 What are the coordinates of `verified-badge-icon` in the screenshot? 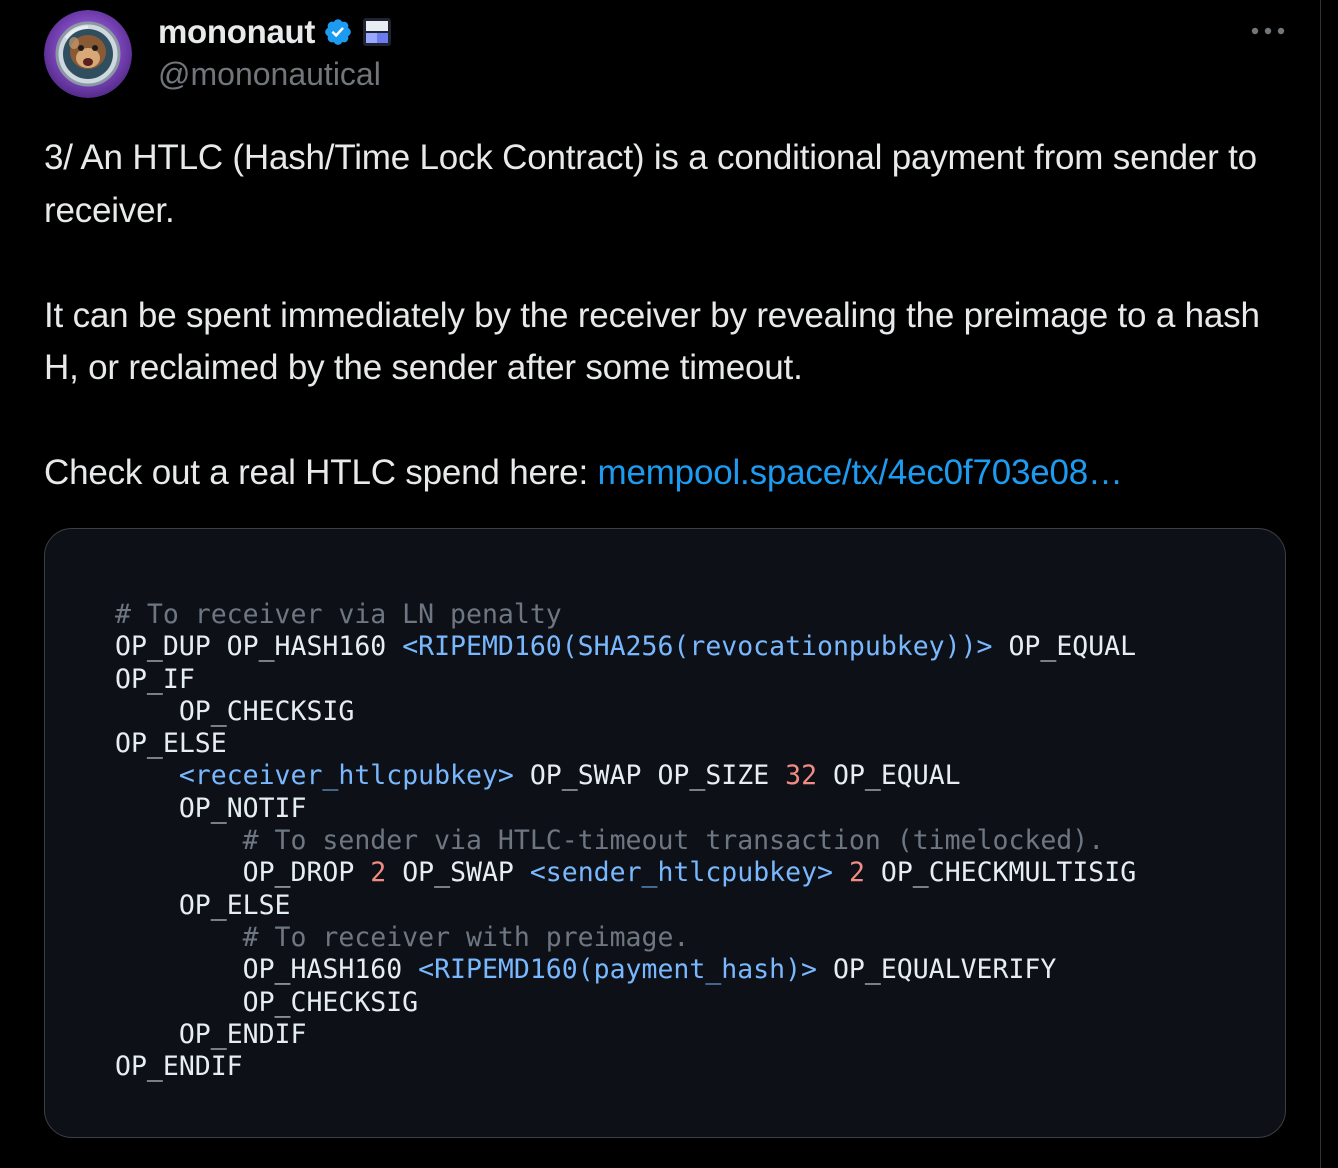 It's located at (338, 32).